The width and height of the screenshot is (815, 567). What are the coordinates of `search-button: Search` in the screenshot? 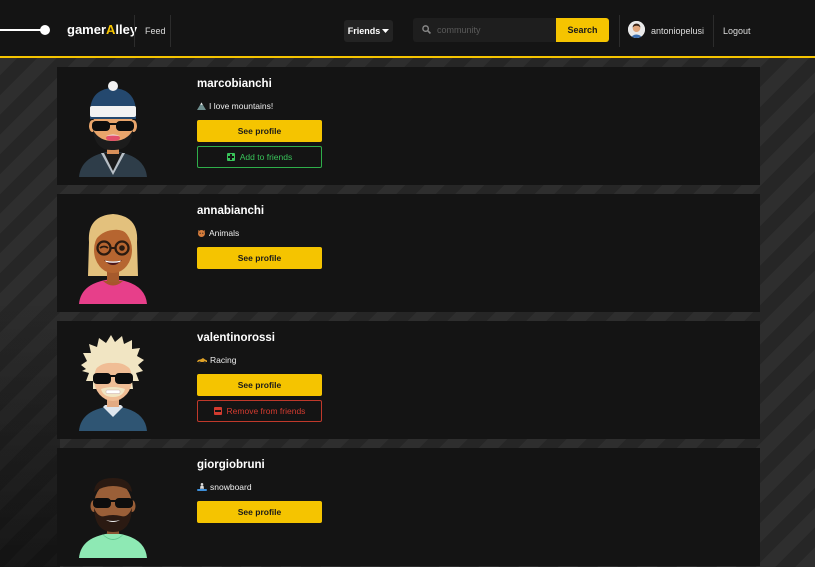 It's located at (582, 30).